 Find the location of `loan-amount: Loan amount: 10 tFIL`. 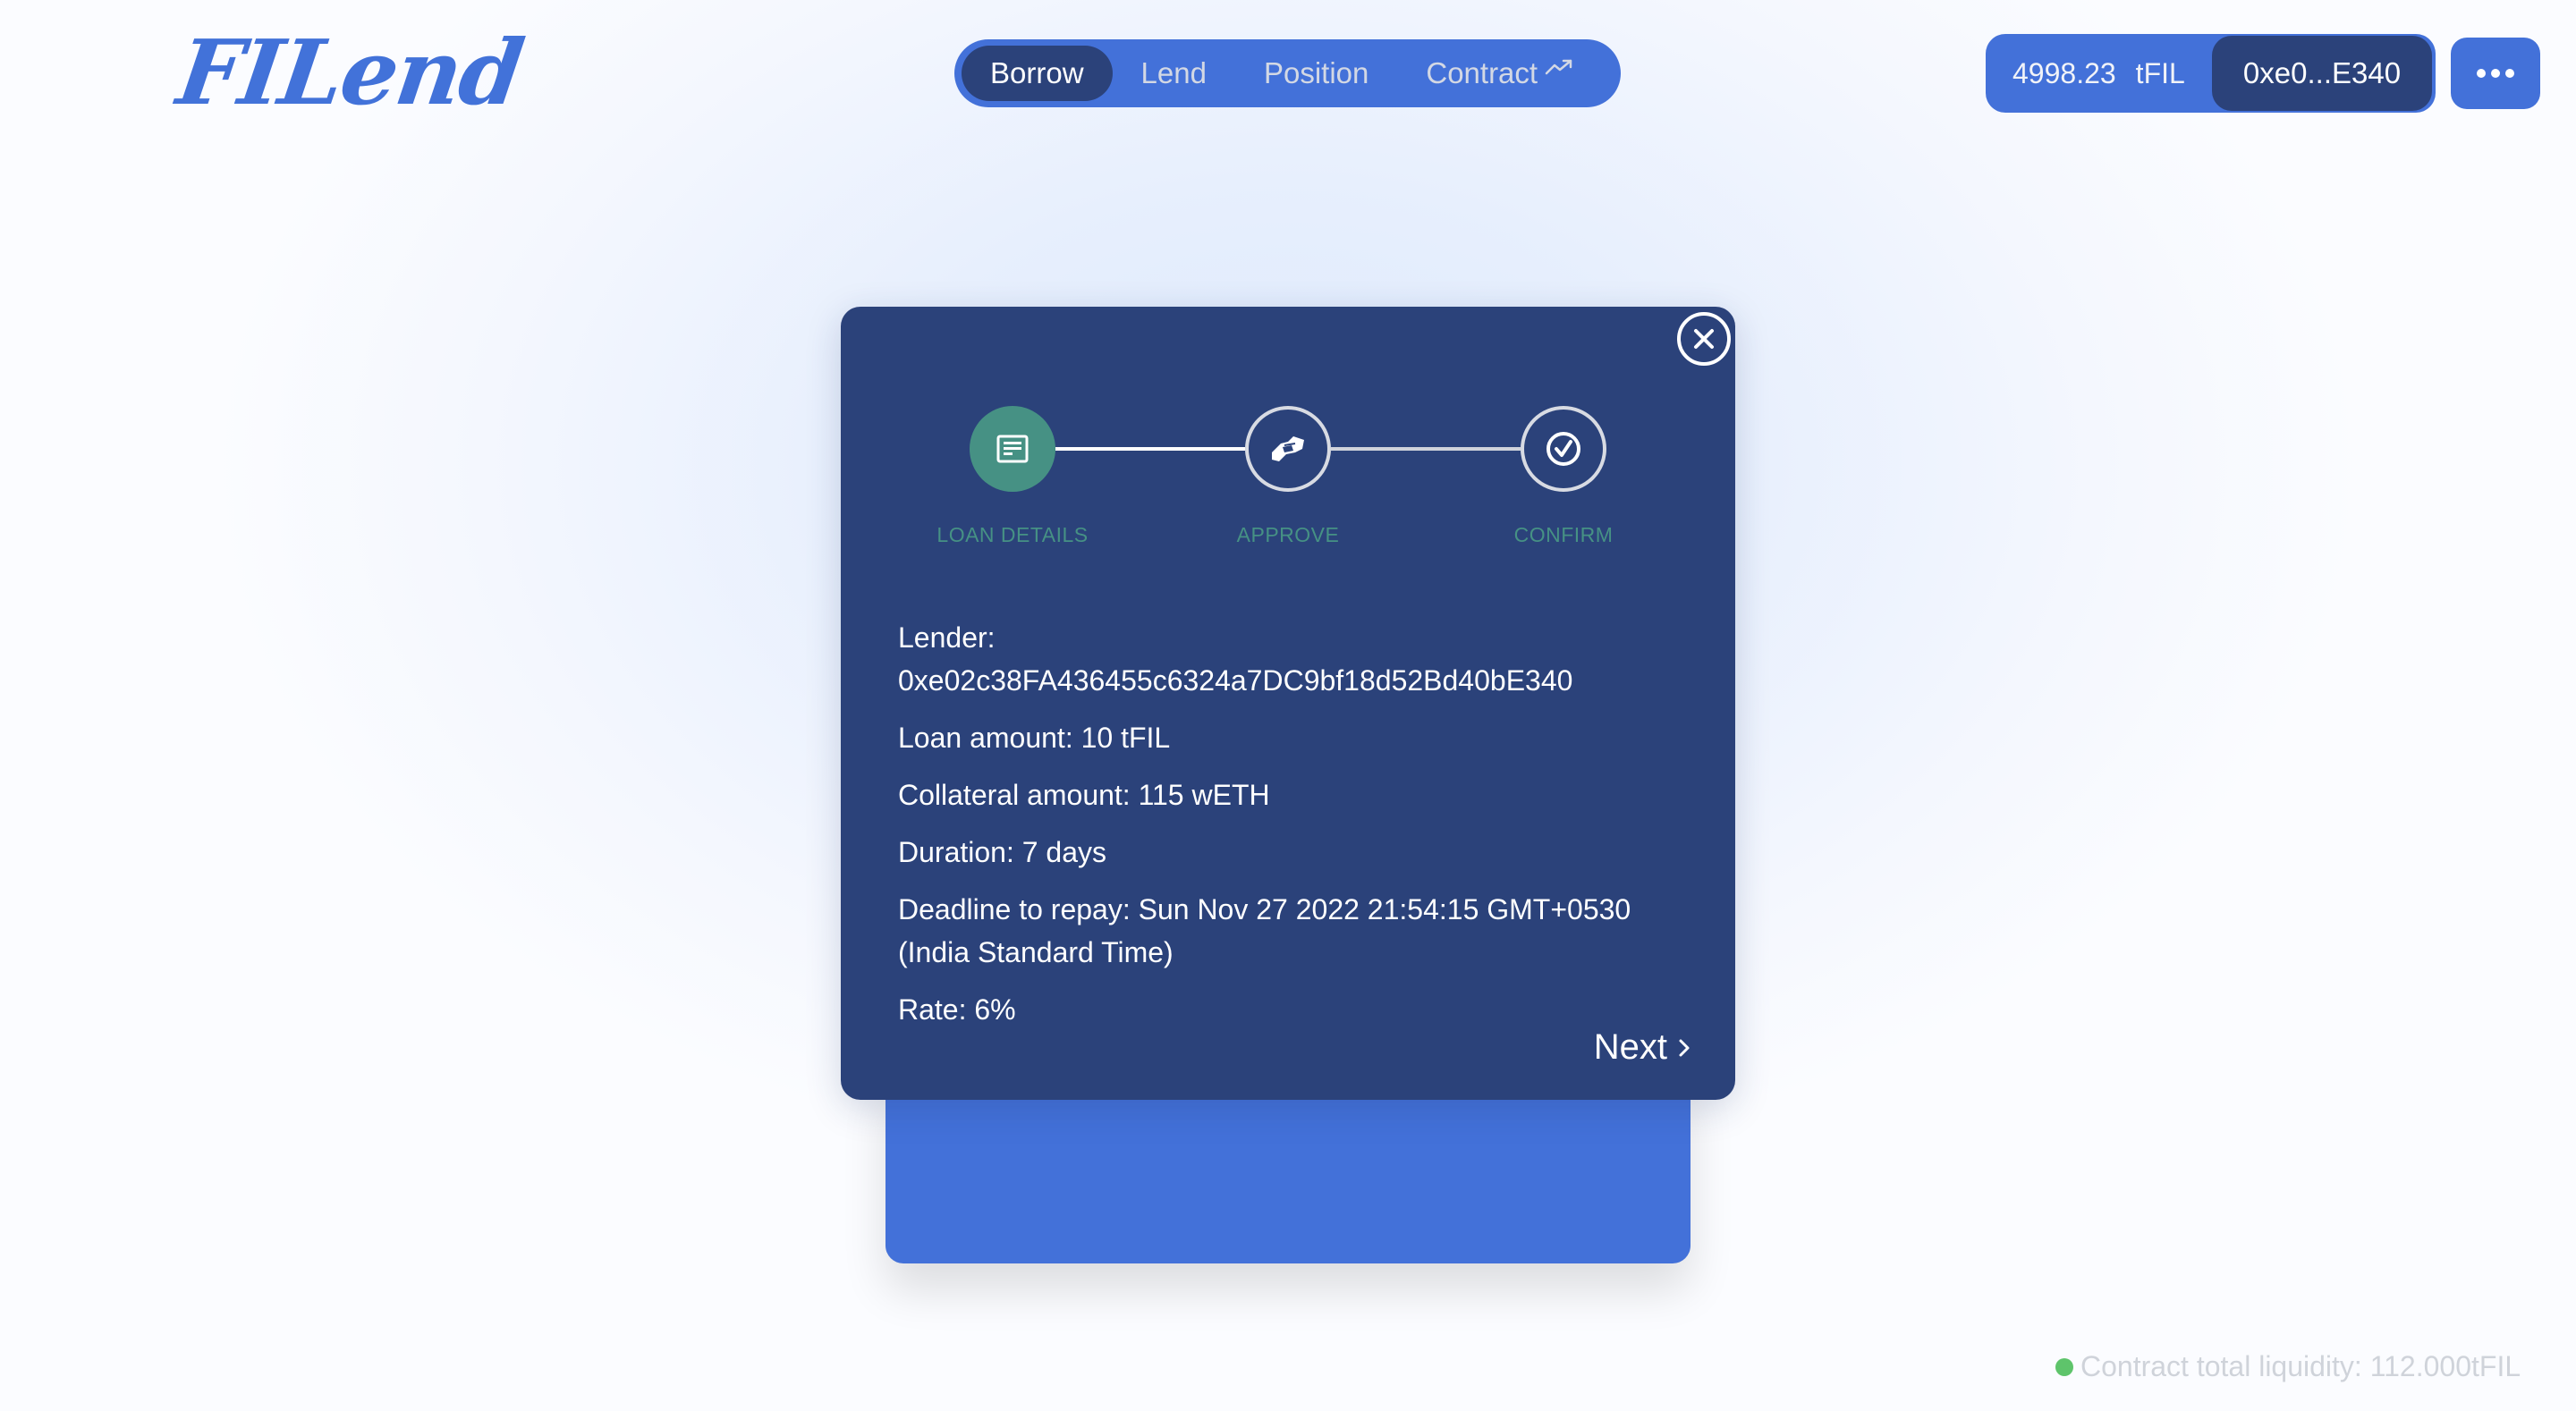

loan-amount: Loan amount: 10 tFIL is located at coordinates (1034, 738).